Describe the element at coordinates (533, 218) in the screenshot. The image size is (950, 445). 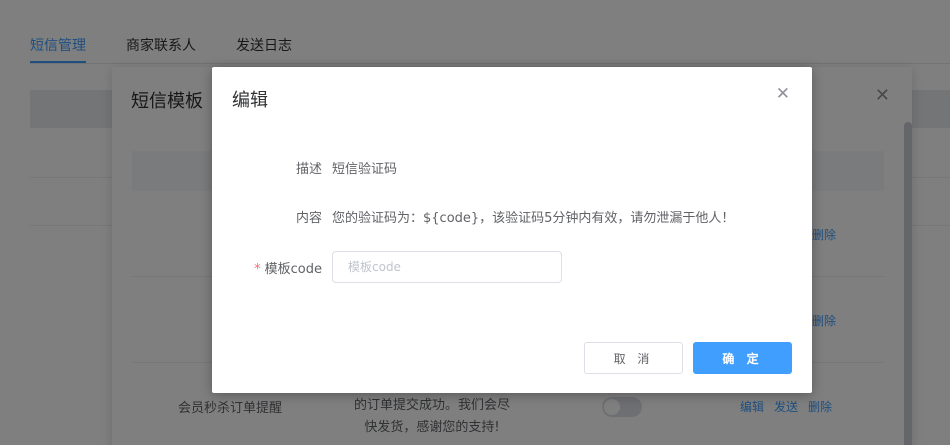
I see `content-value: 您的验证码为：${code}，该验证码5分钟内有效，请勿泄漏于他人！` at that location.